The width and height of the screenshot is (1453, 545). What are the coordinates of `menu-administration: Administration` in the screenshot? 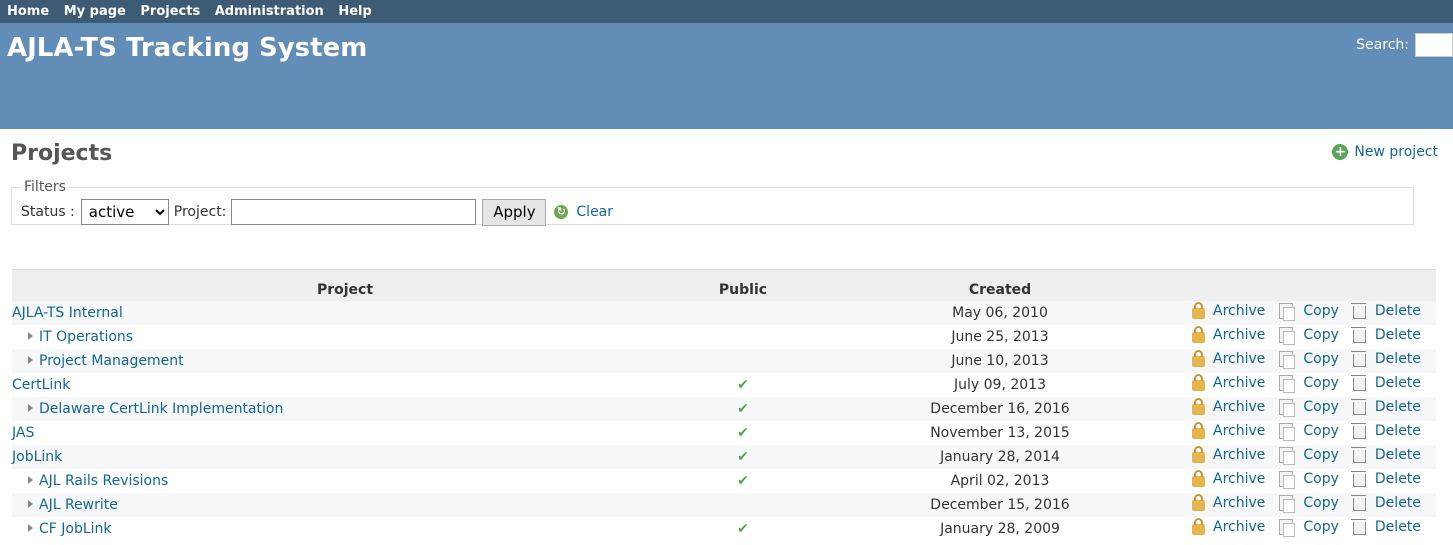 It's located at (269, 11).